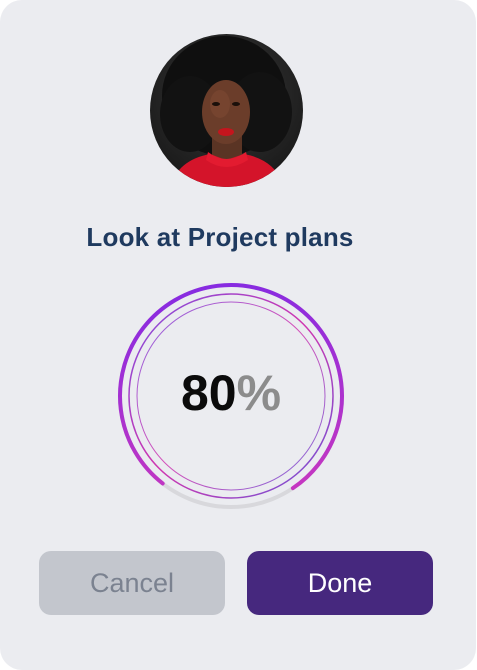  What do you see at coordinates (340, 583) in the screenshot?
I see `done-button: Done` at bounding box center [340, 583].